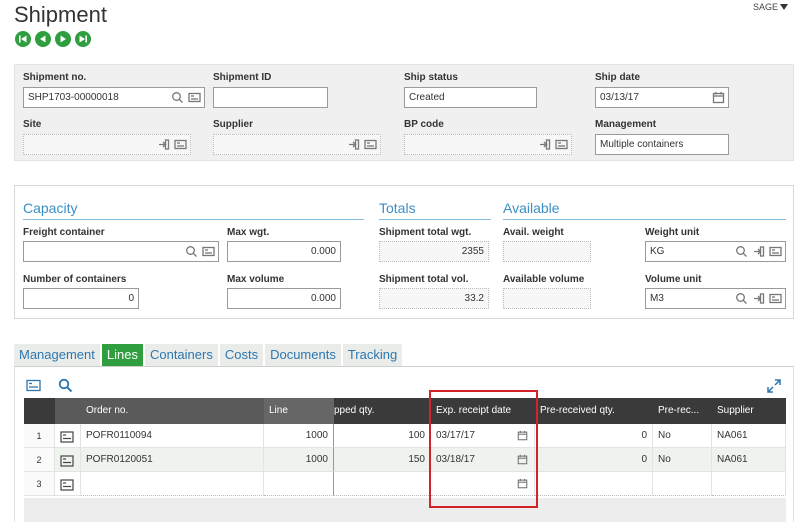  I want to click on shipment-no-label: Shipment no., so click(55, 77).